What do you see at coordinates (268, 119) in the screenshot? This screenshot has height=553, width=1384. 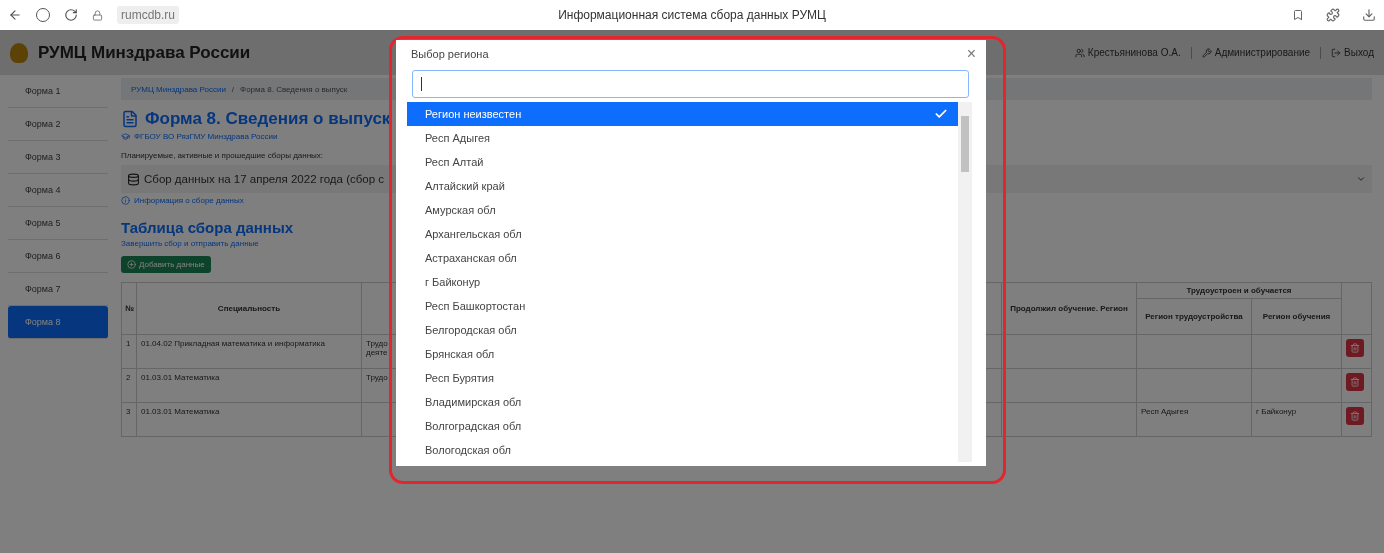 I see `page-heading: Форма 8. Сведения о выпуск` at bounding box center [268, 119].